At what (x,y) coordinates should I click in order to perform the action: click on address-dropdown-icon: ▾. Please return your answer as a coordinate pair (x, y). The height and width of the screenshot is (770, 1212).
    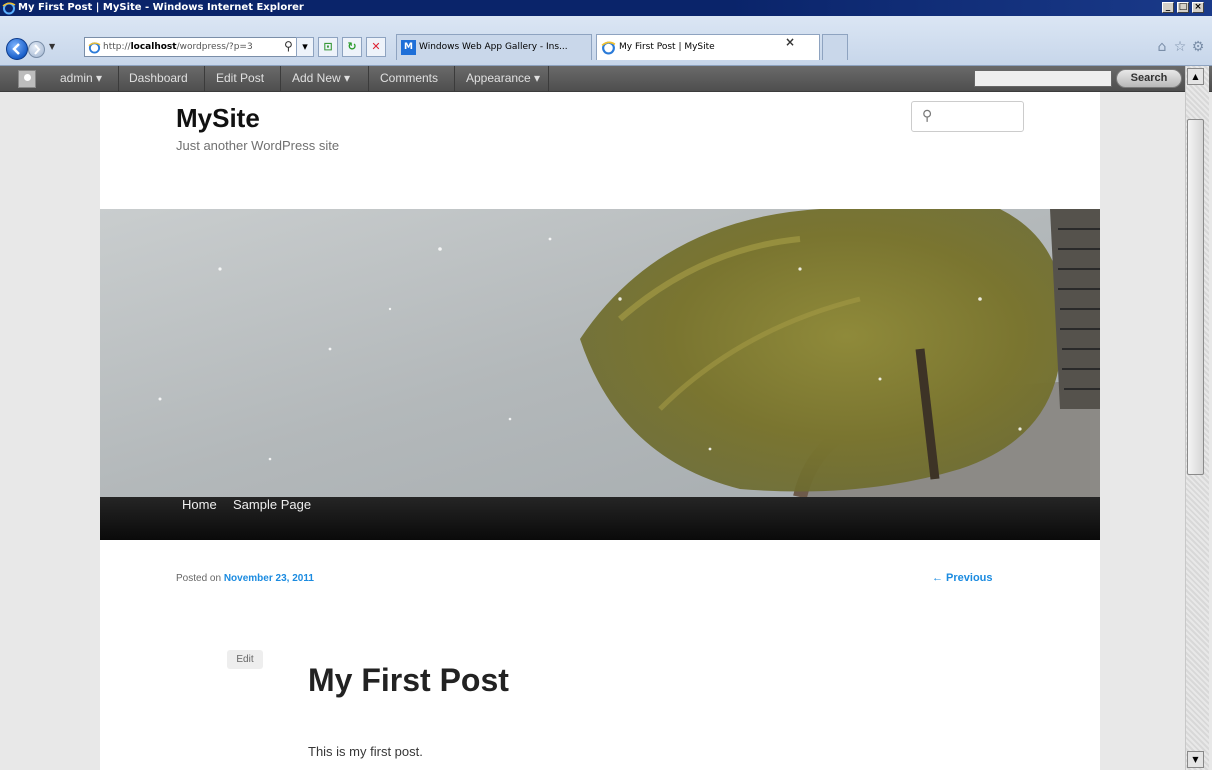
    Looking at the image, I should click on (305, 47).